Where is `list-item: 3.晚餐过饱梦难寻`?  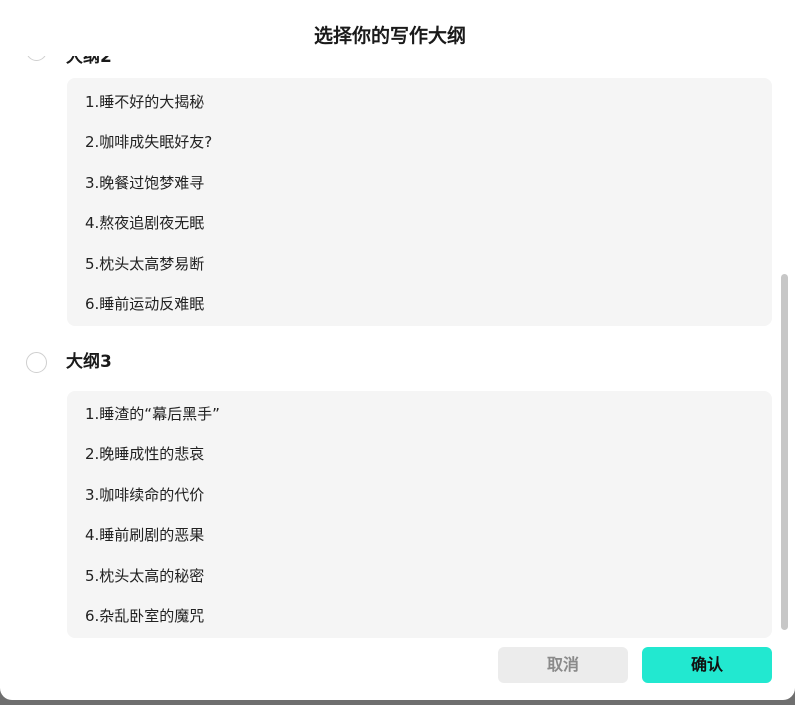
list-item: 3.晚餐过饱梦难寻 is located at coordinates (145, 183).